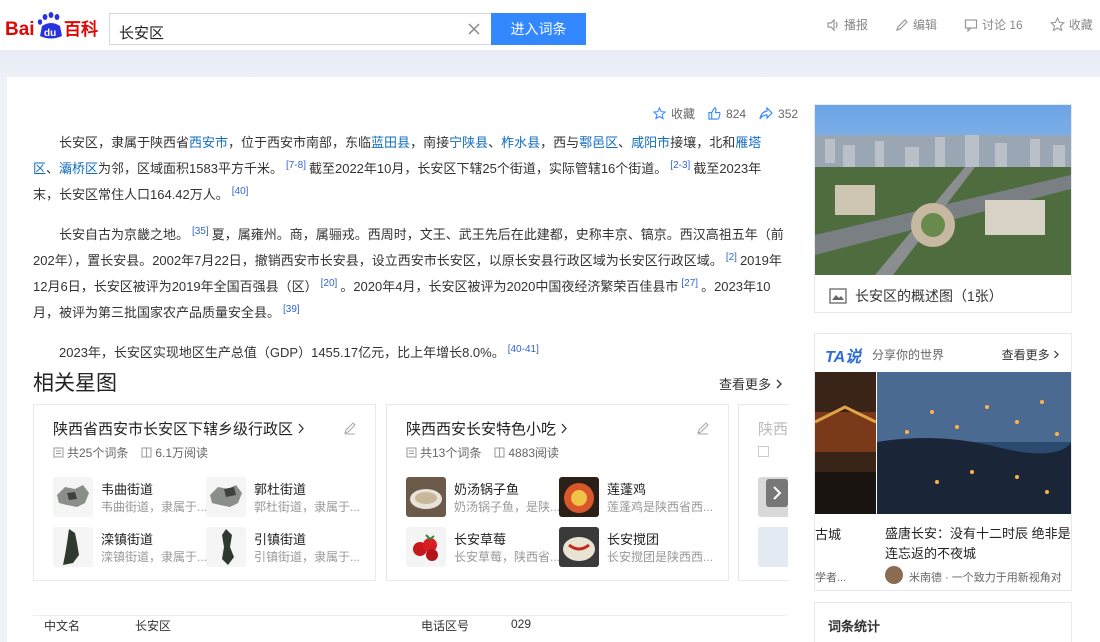 The width and height of the screenshot is (1100, 642). Describe the element at coordinates (751, 383) in the screenshot. I see `related-more-link: 查看更多` at that location.